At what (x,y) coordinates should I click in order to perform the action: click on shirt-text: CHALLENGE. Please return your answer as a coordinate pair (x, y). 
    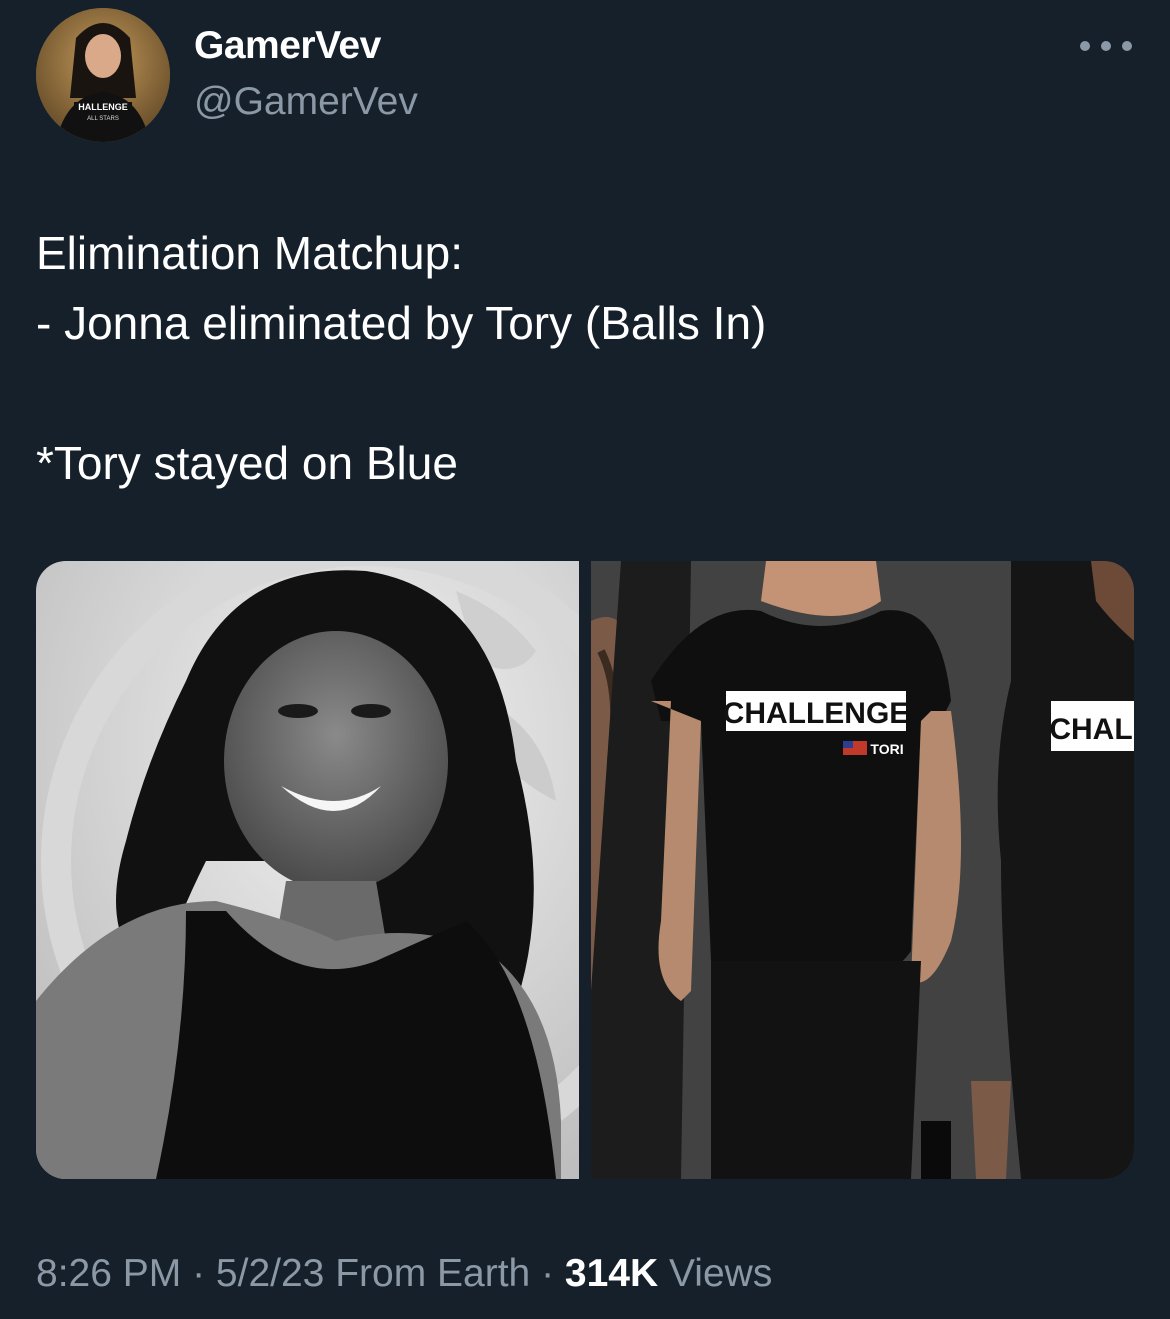
    Looking at the image, I should click on (816, 713).